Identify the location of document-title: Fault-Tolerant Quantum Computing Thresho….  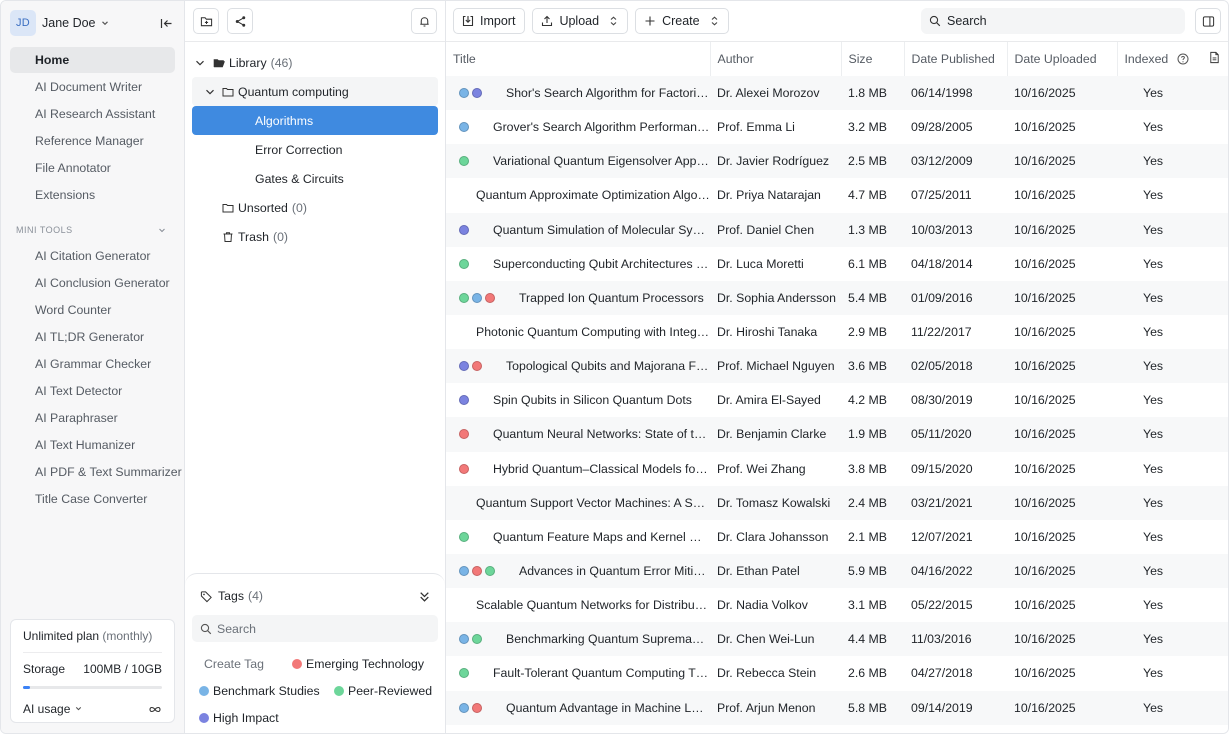
(601, 673).